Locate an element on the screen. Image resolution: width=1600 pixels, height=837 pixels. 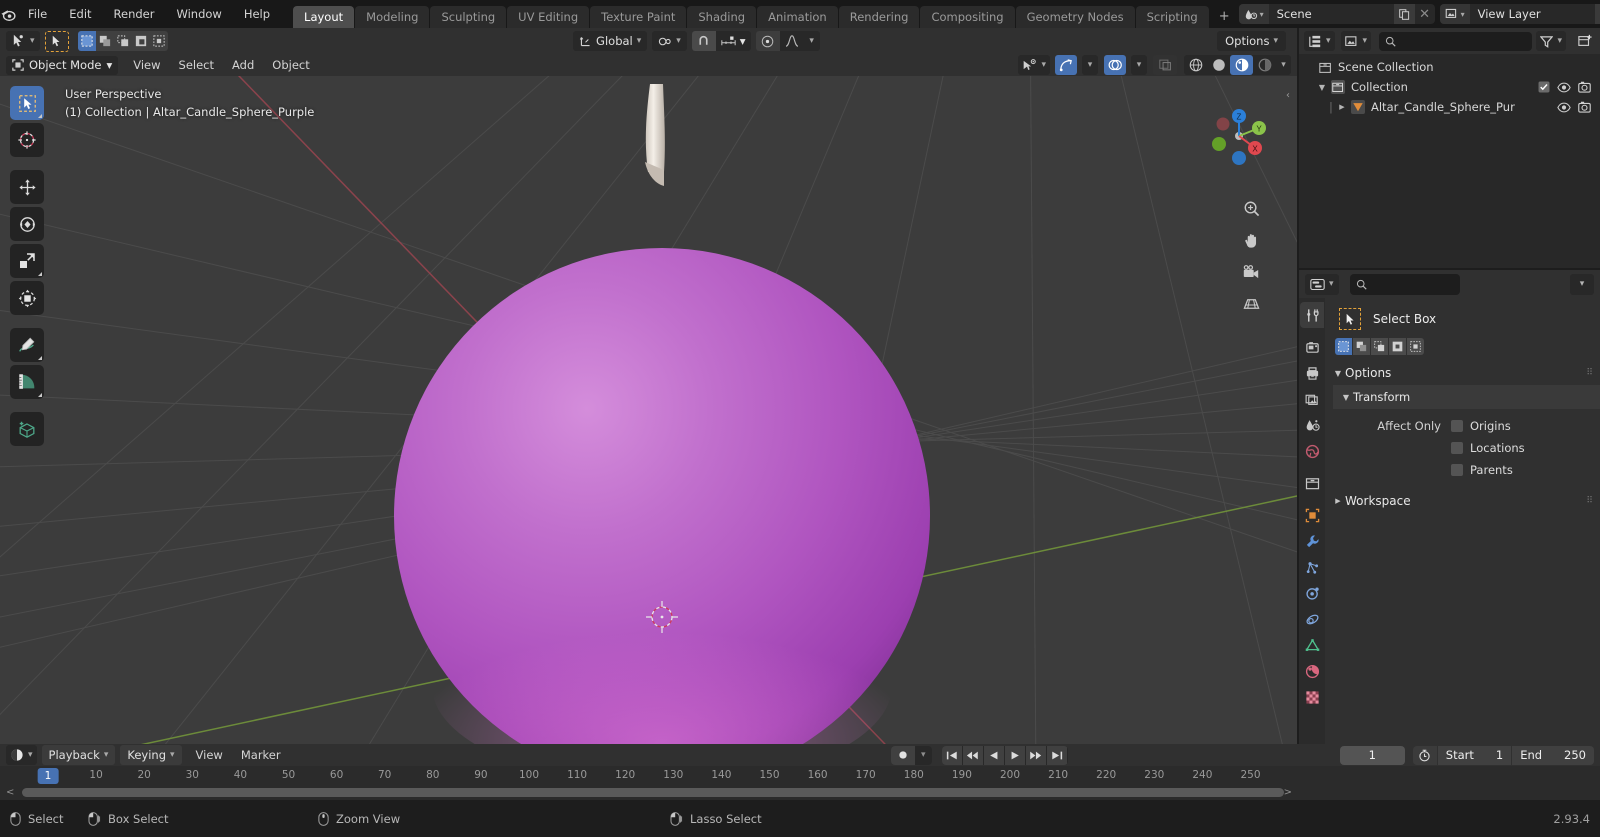
viewport-menu-view: View is located at coordinates (146, 65).